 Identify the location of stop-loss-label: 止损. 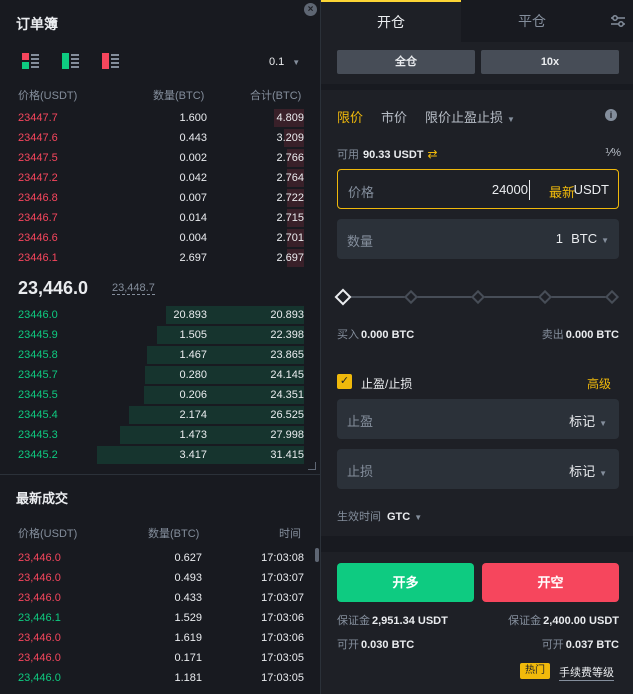
(360, 471).